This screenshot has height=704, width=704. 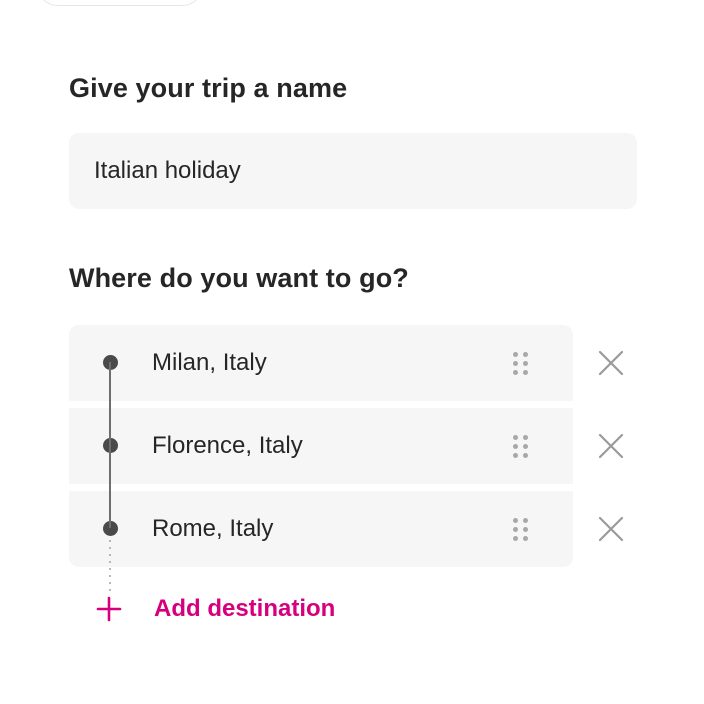 What do you see at coordinates (245, 608) in the screenshot?
I see `add-destination-label: Add destination` at bounding box center [245, 608].